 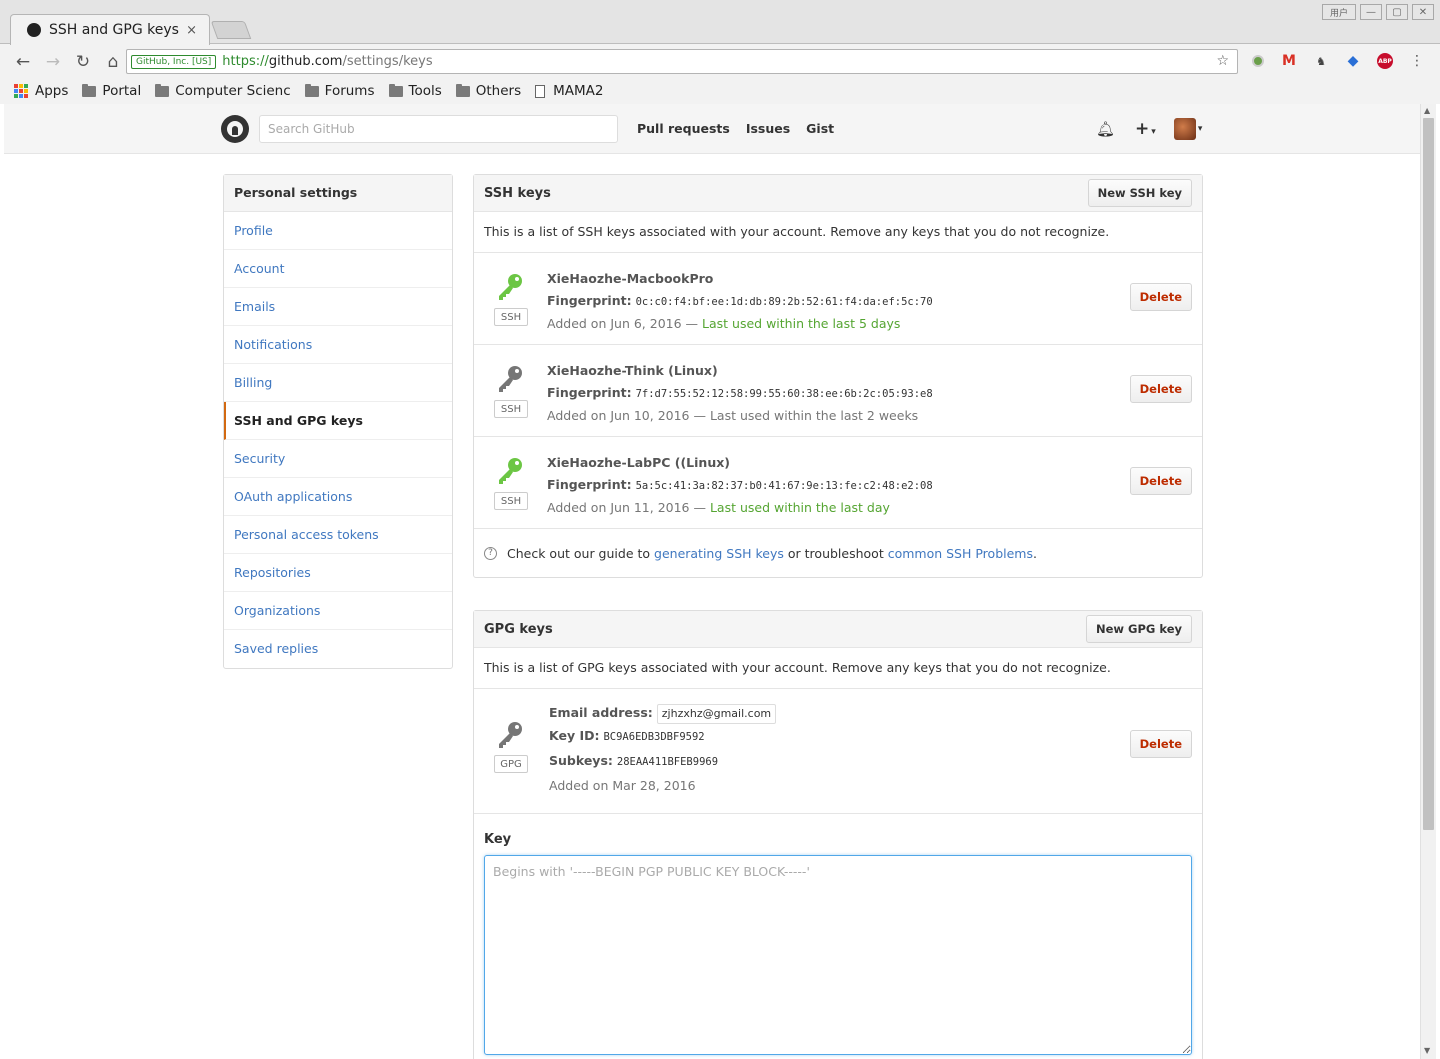 I want to click on bookmark-label: Forums, so click(x=349, y=91).